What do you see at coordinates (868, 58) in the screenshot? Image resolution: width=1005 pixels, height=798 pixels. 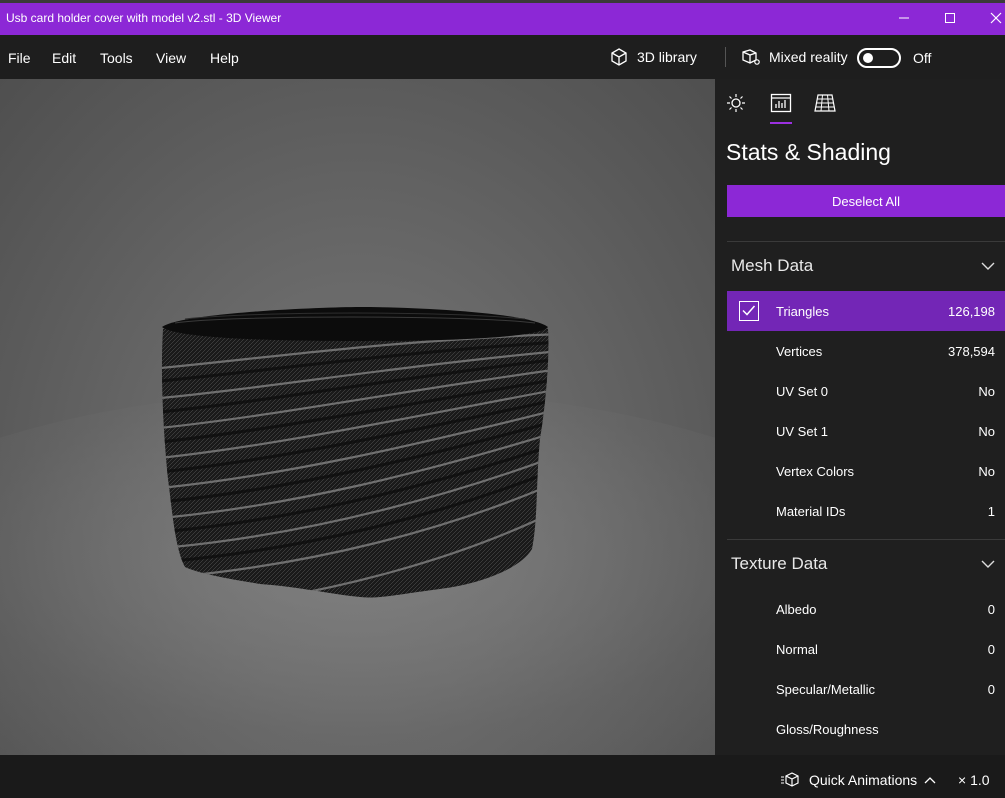 I see `toggle-knob` at bounding box center [868, 58].